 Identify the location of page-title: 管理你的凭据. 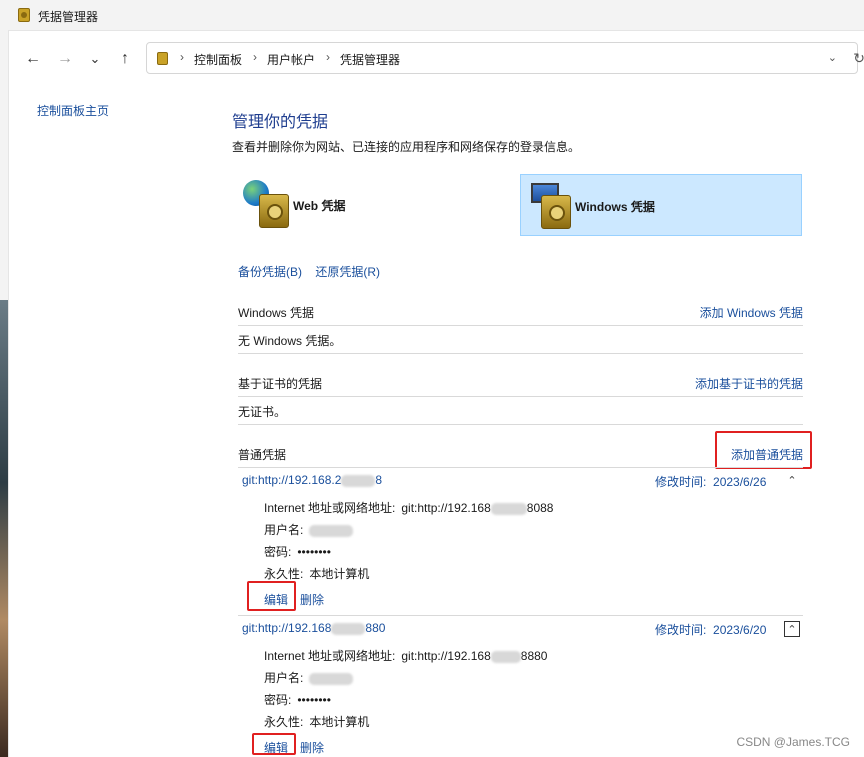
(280, 122).